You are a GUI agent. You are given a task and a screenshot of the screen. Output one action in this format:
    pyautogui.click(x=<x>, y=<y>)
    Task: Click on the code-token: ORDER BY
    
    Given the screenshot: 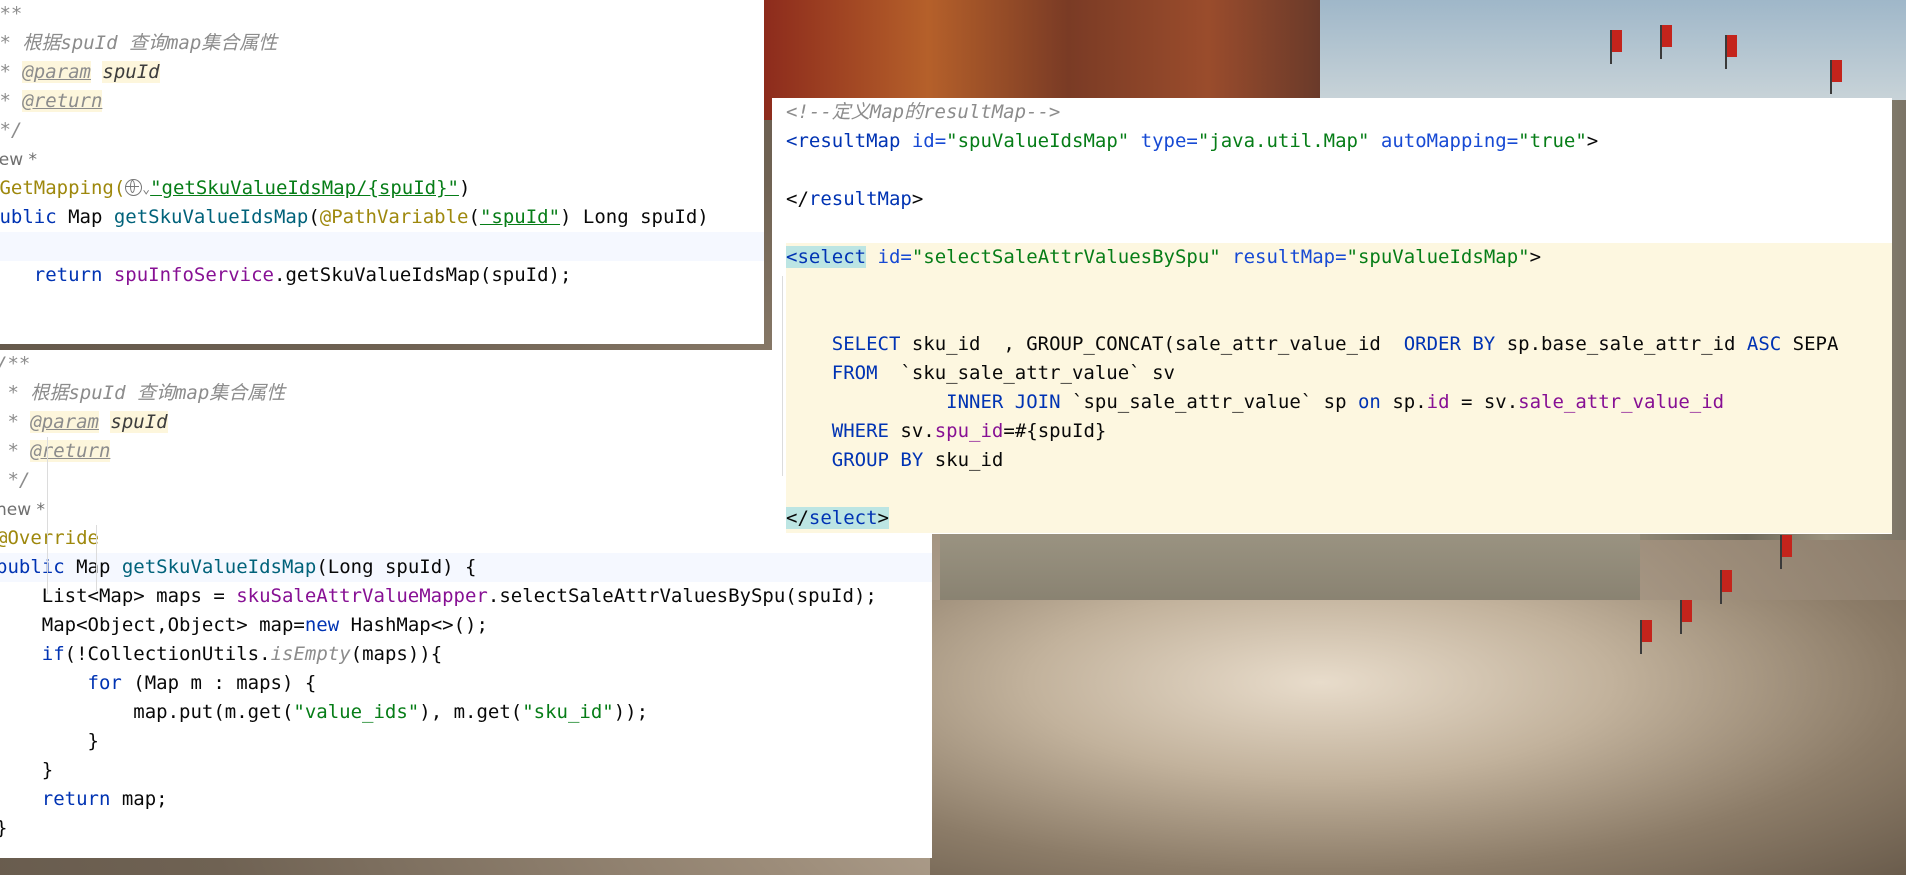 What is the action you would take?
    pyautogui.click(x=1455, y=344)
    